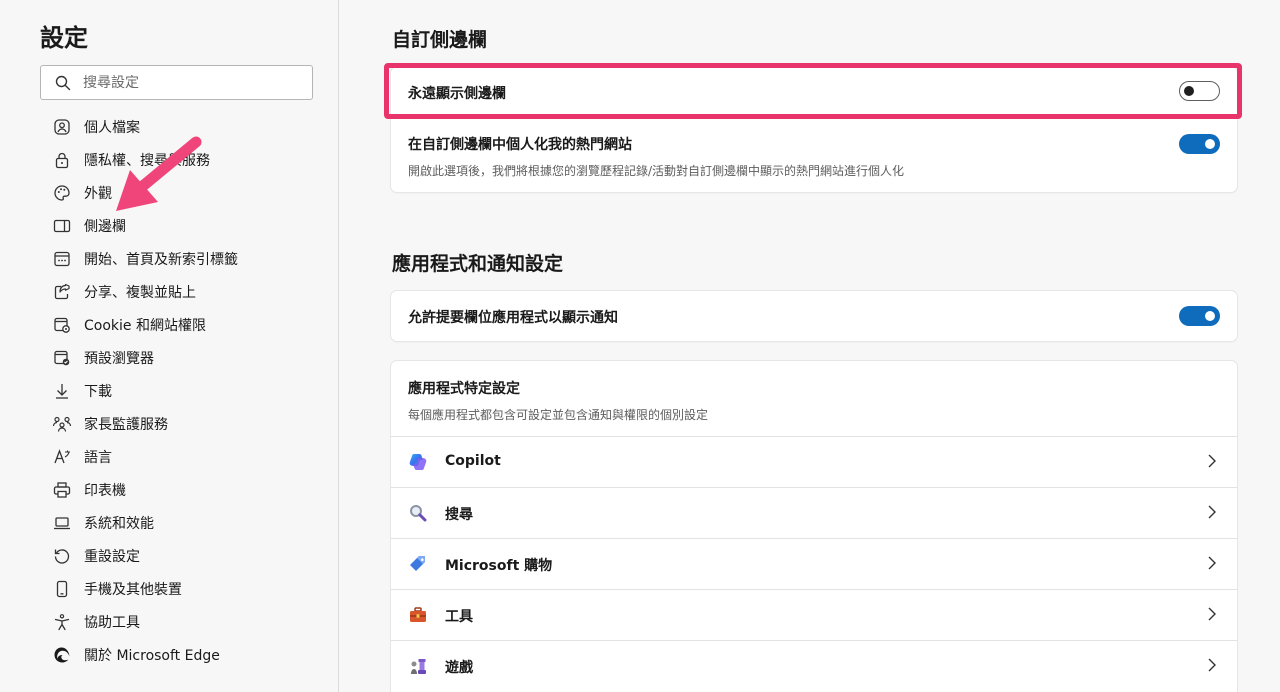 The width and height of the screenshot is (1280, 692). What do you see at coordinates (133, 589) in the screenshot?
I see `sidebar-item-label: 手機及其他裝置` at bounding box center [133, 589].